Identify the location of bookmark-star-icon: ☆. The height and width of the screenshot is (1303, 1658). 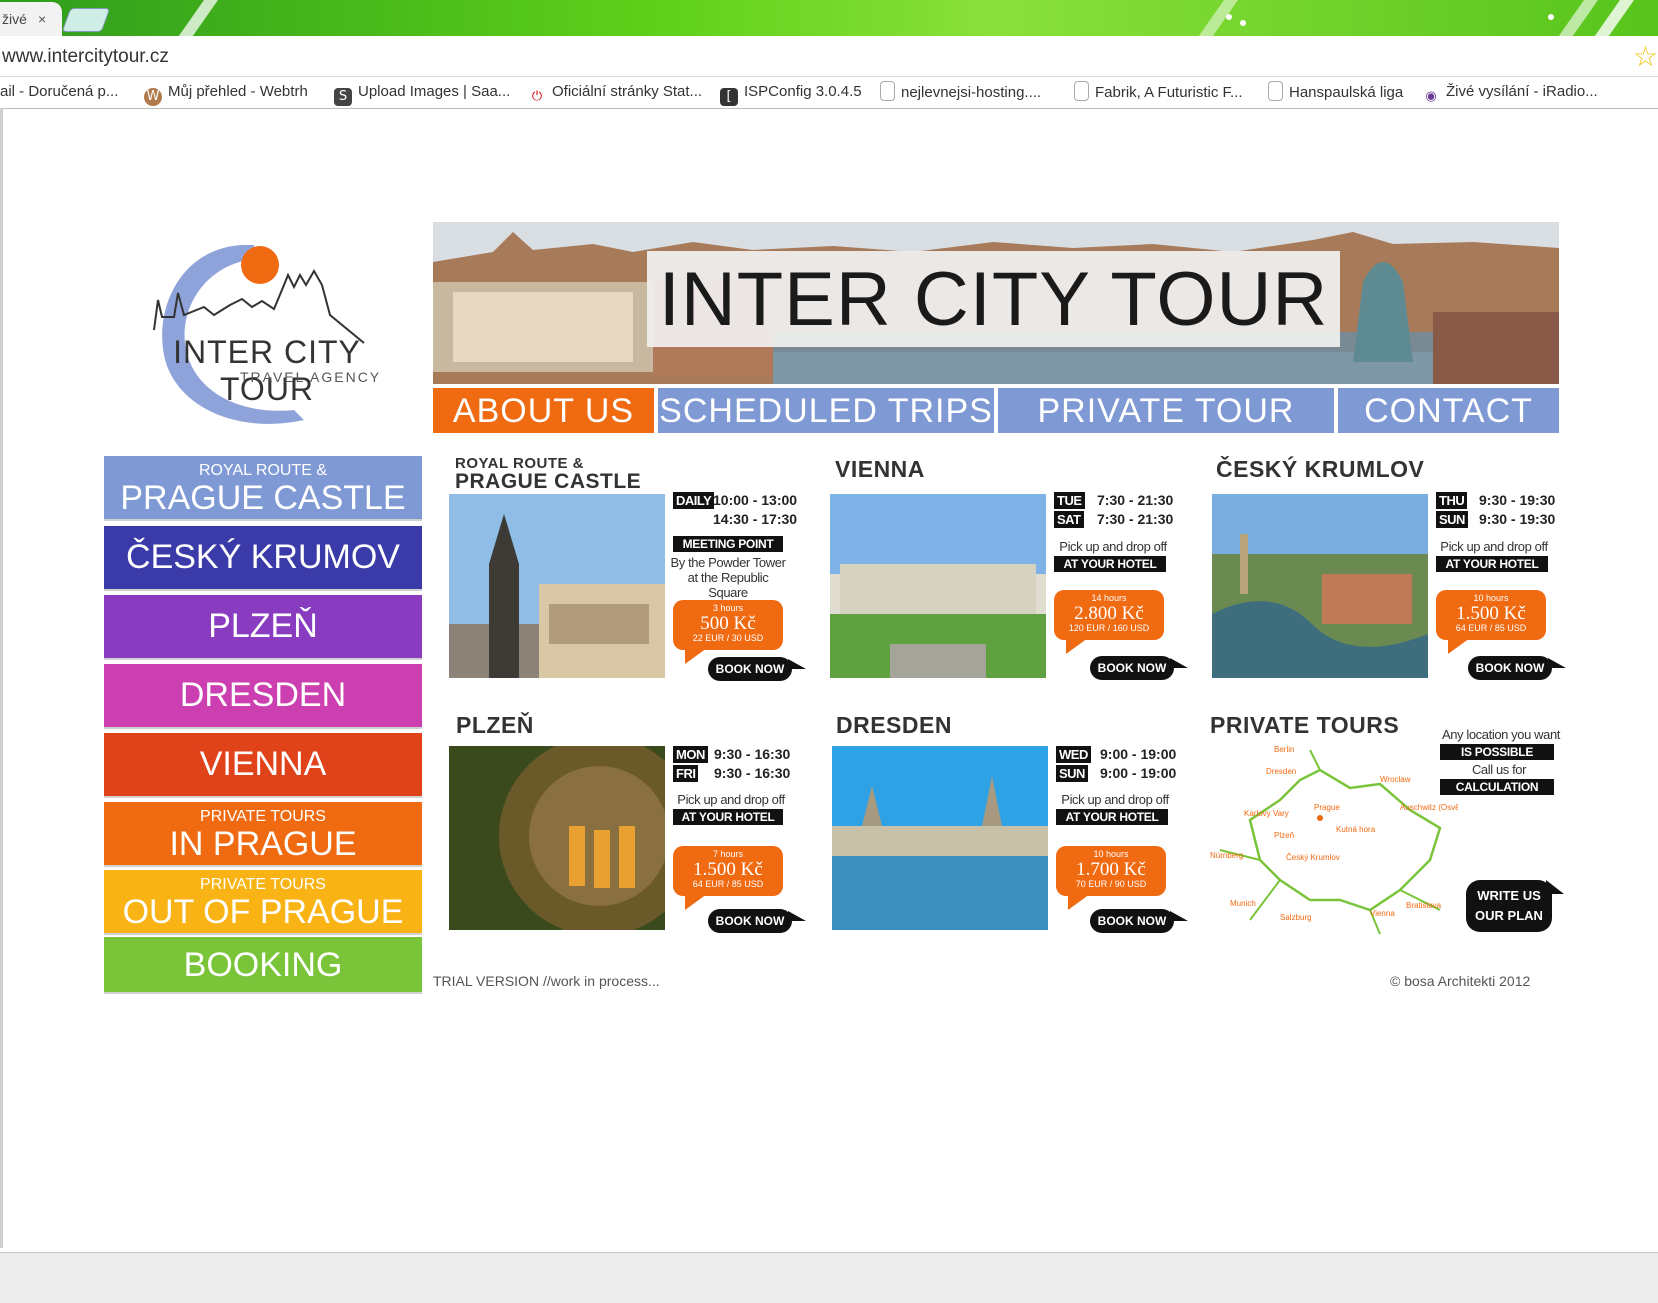
(1645, 56).